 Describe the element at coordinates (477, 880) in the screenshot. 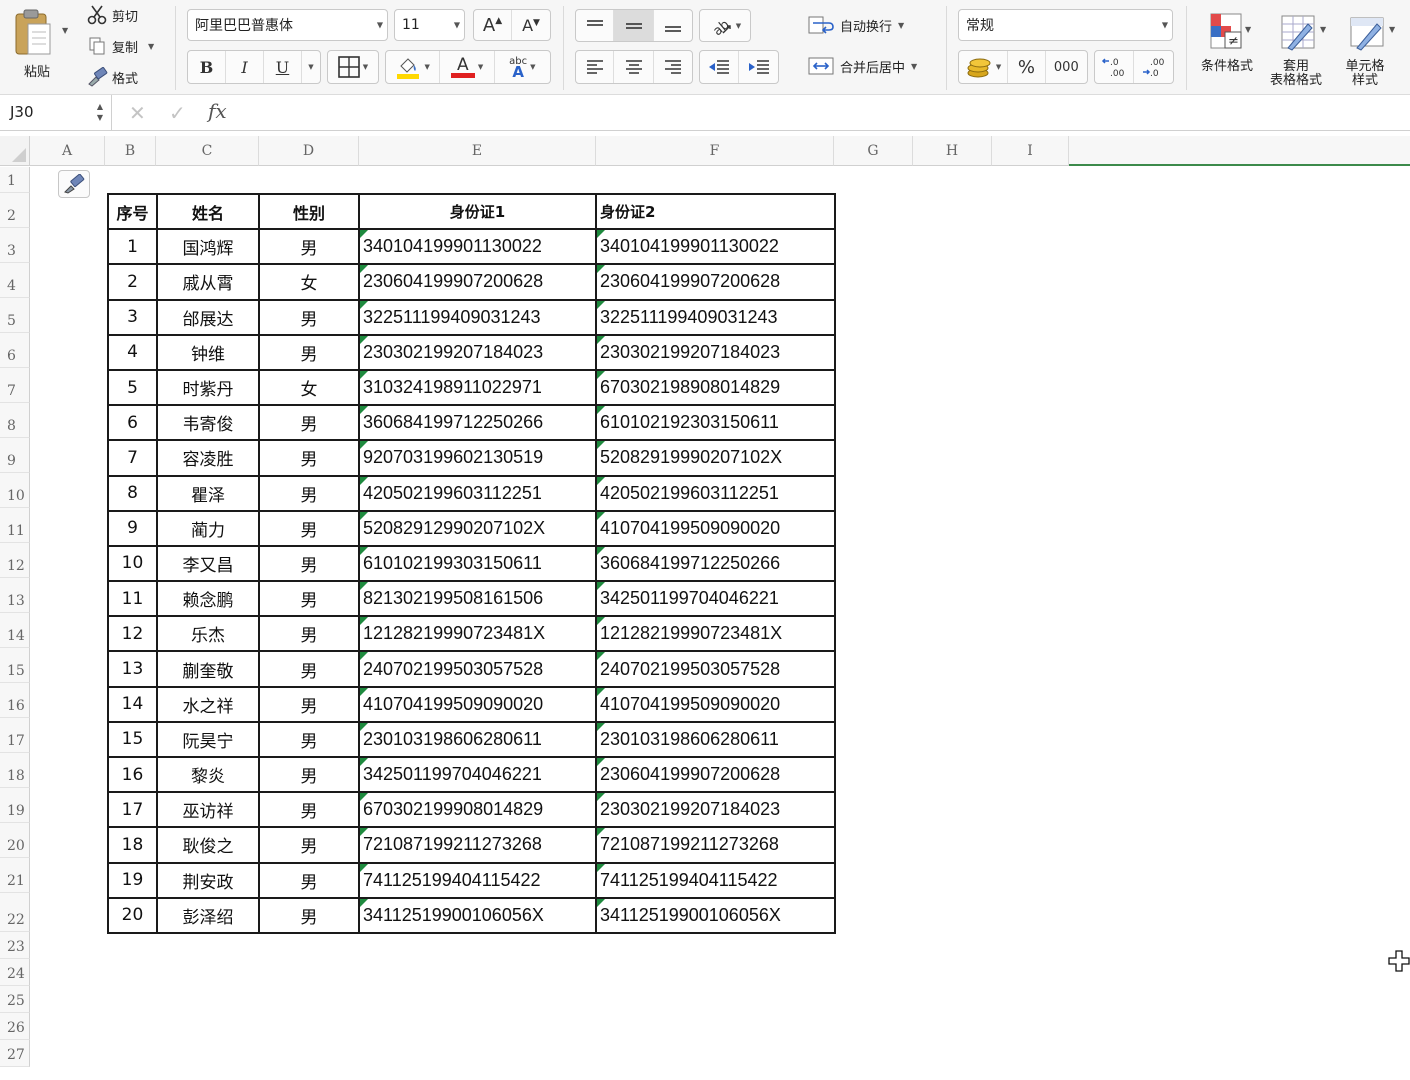

I see `id-number-cell: 741125199404115422` at that location.